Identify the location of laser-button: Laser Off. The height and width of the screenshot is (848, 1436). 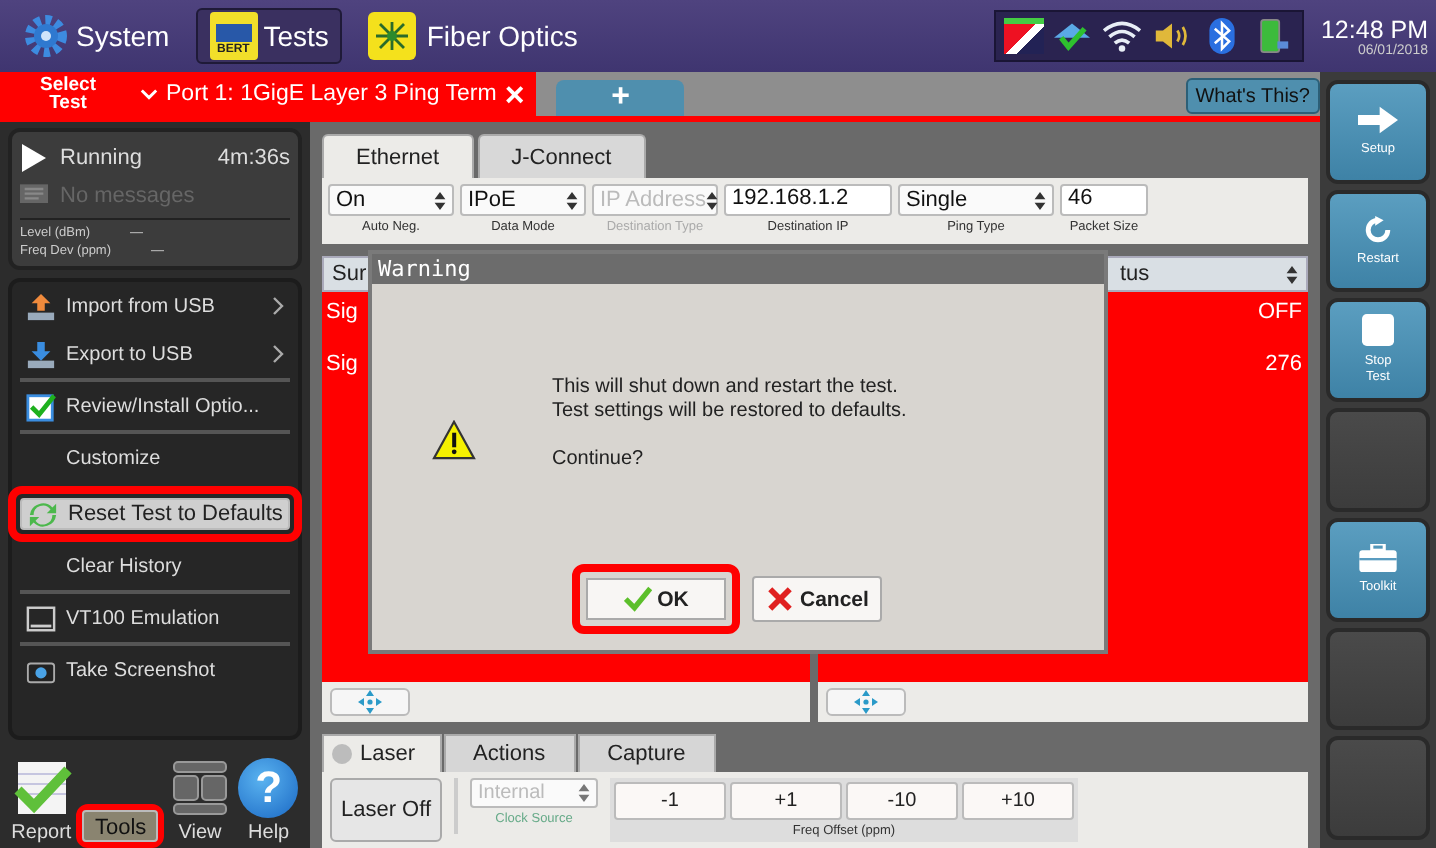
(386, 810).